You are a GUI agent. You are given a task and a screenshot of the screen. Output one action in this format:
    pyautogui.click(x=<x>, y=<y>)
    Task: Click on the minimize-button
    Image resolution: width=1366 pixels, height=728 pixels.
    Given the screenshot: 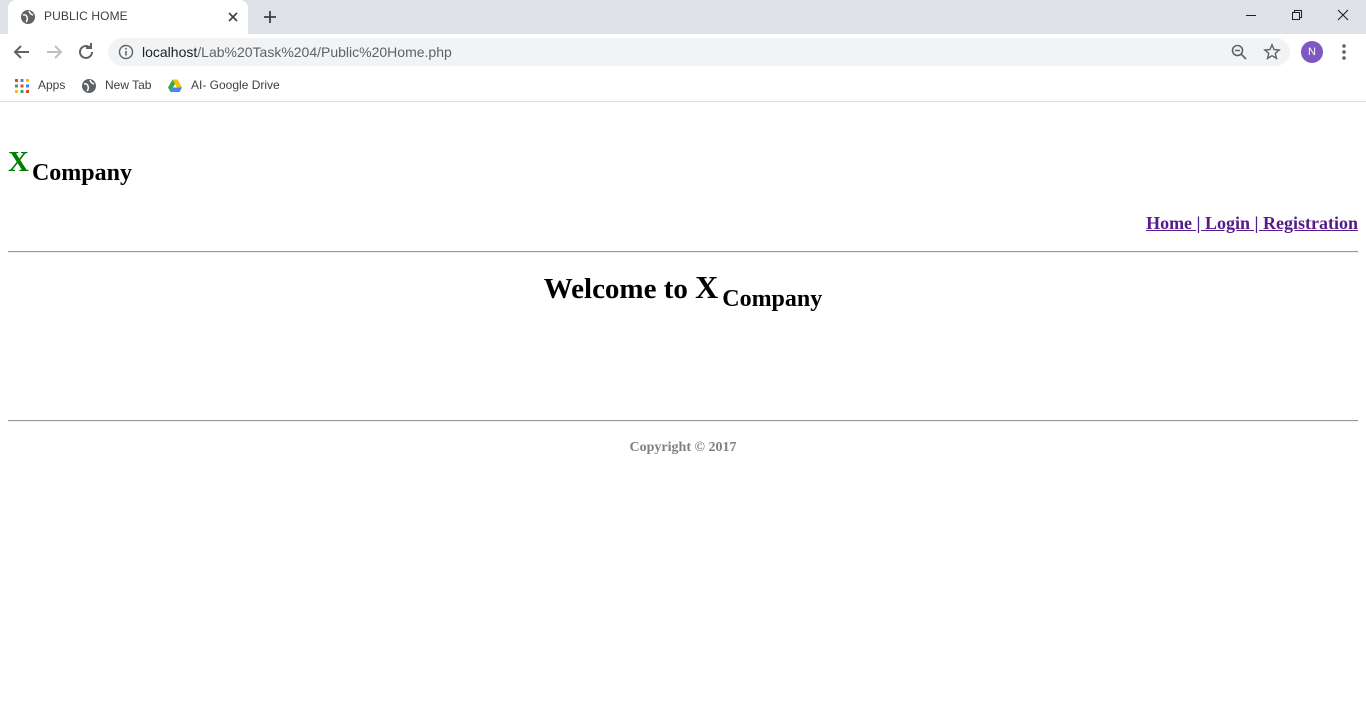 What is the action you would take?
    pyautogui.click(x=1251, y=15)
    